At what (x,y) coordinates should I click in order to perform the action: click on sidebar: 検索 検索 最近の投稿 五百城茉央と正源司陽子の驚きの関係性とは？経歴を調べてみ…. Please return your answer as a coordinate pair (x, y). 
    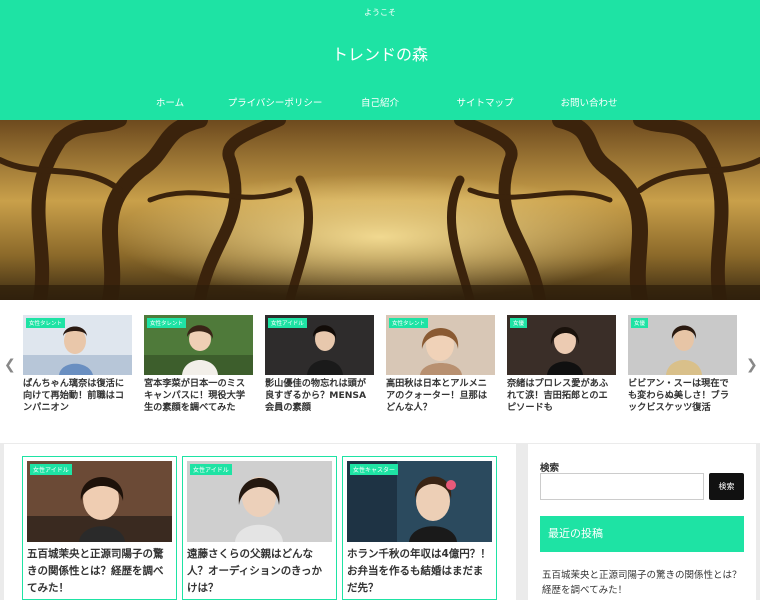
    Looking at the image, I should click on (642, 522).